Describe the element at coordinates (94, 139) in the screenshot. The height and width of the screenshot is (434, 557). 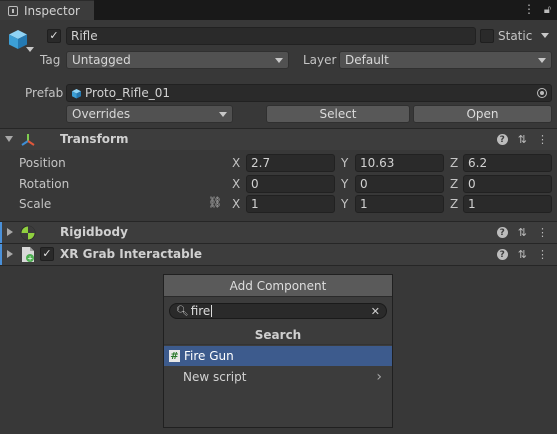
I see `transform-title: Transform` at that location.